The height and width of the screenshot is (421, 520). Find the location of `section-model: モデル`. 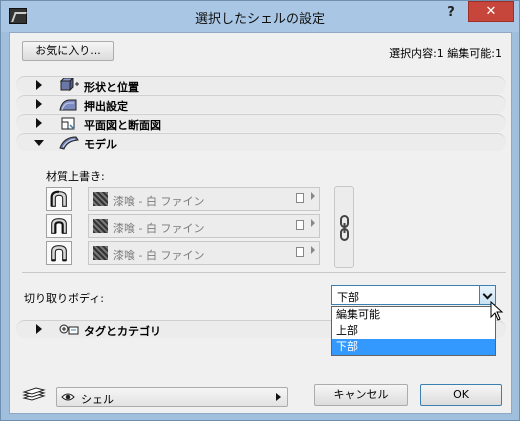

section-model: モデル is located at coordinates (261, 142).